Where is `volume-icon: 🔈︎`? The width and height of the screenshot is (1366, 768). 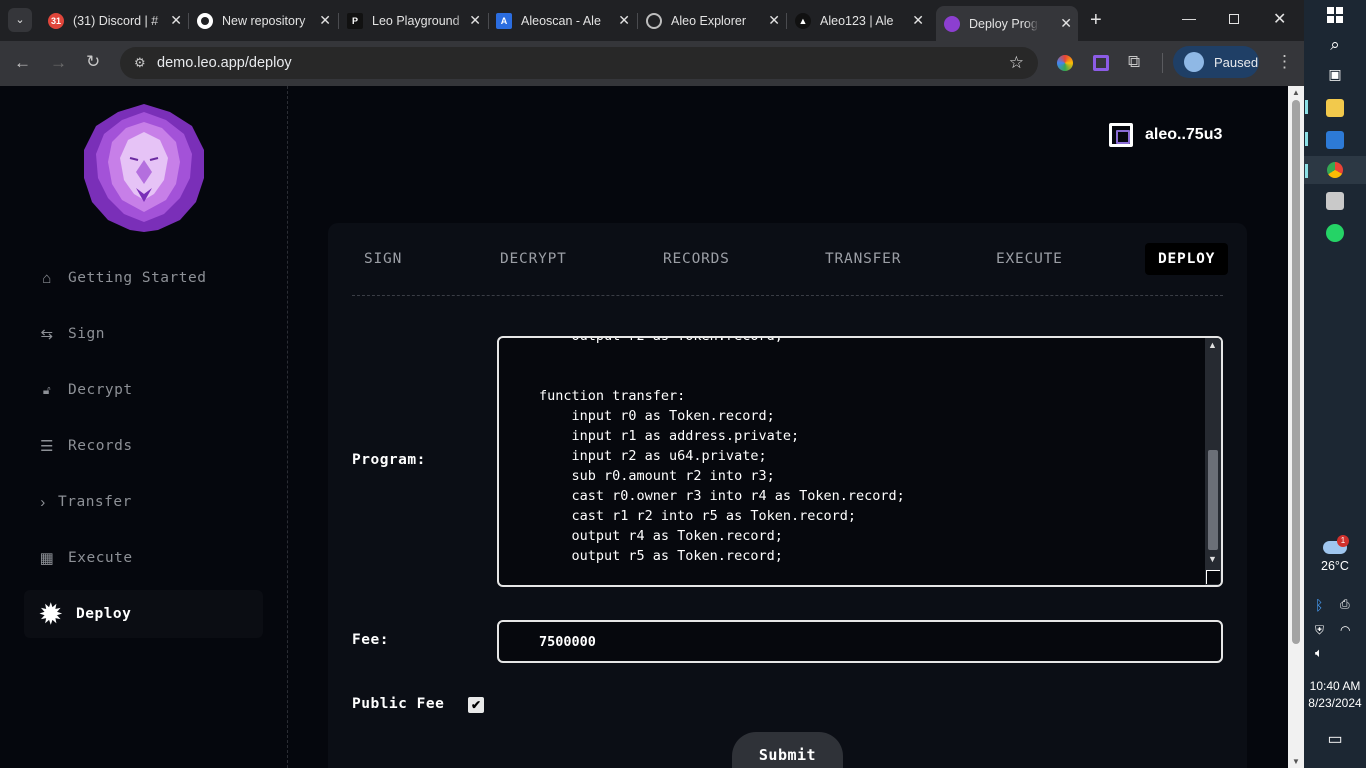
volume-icon: 🔈︎ is located at coordinates (1319, 653).